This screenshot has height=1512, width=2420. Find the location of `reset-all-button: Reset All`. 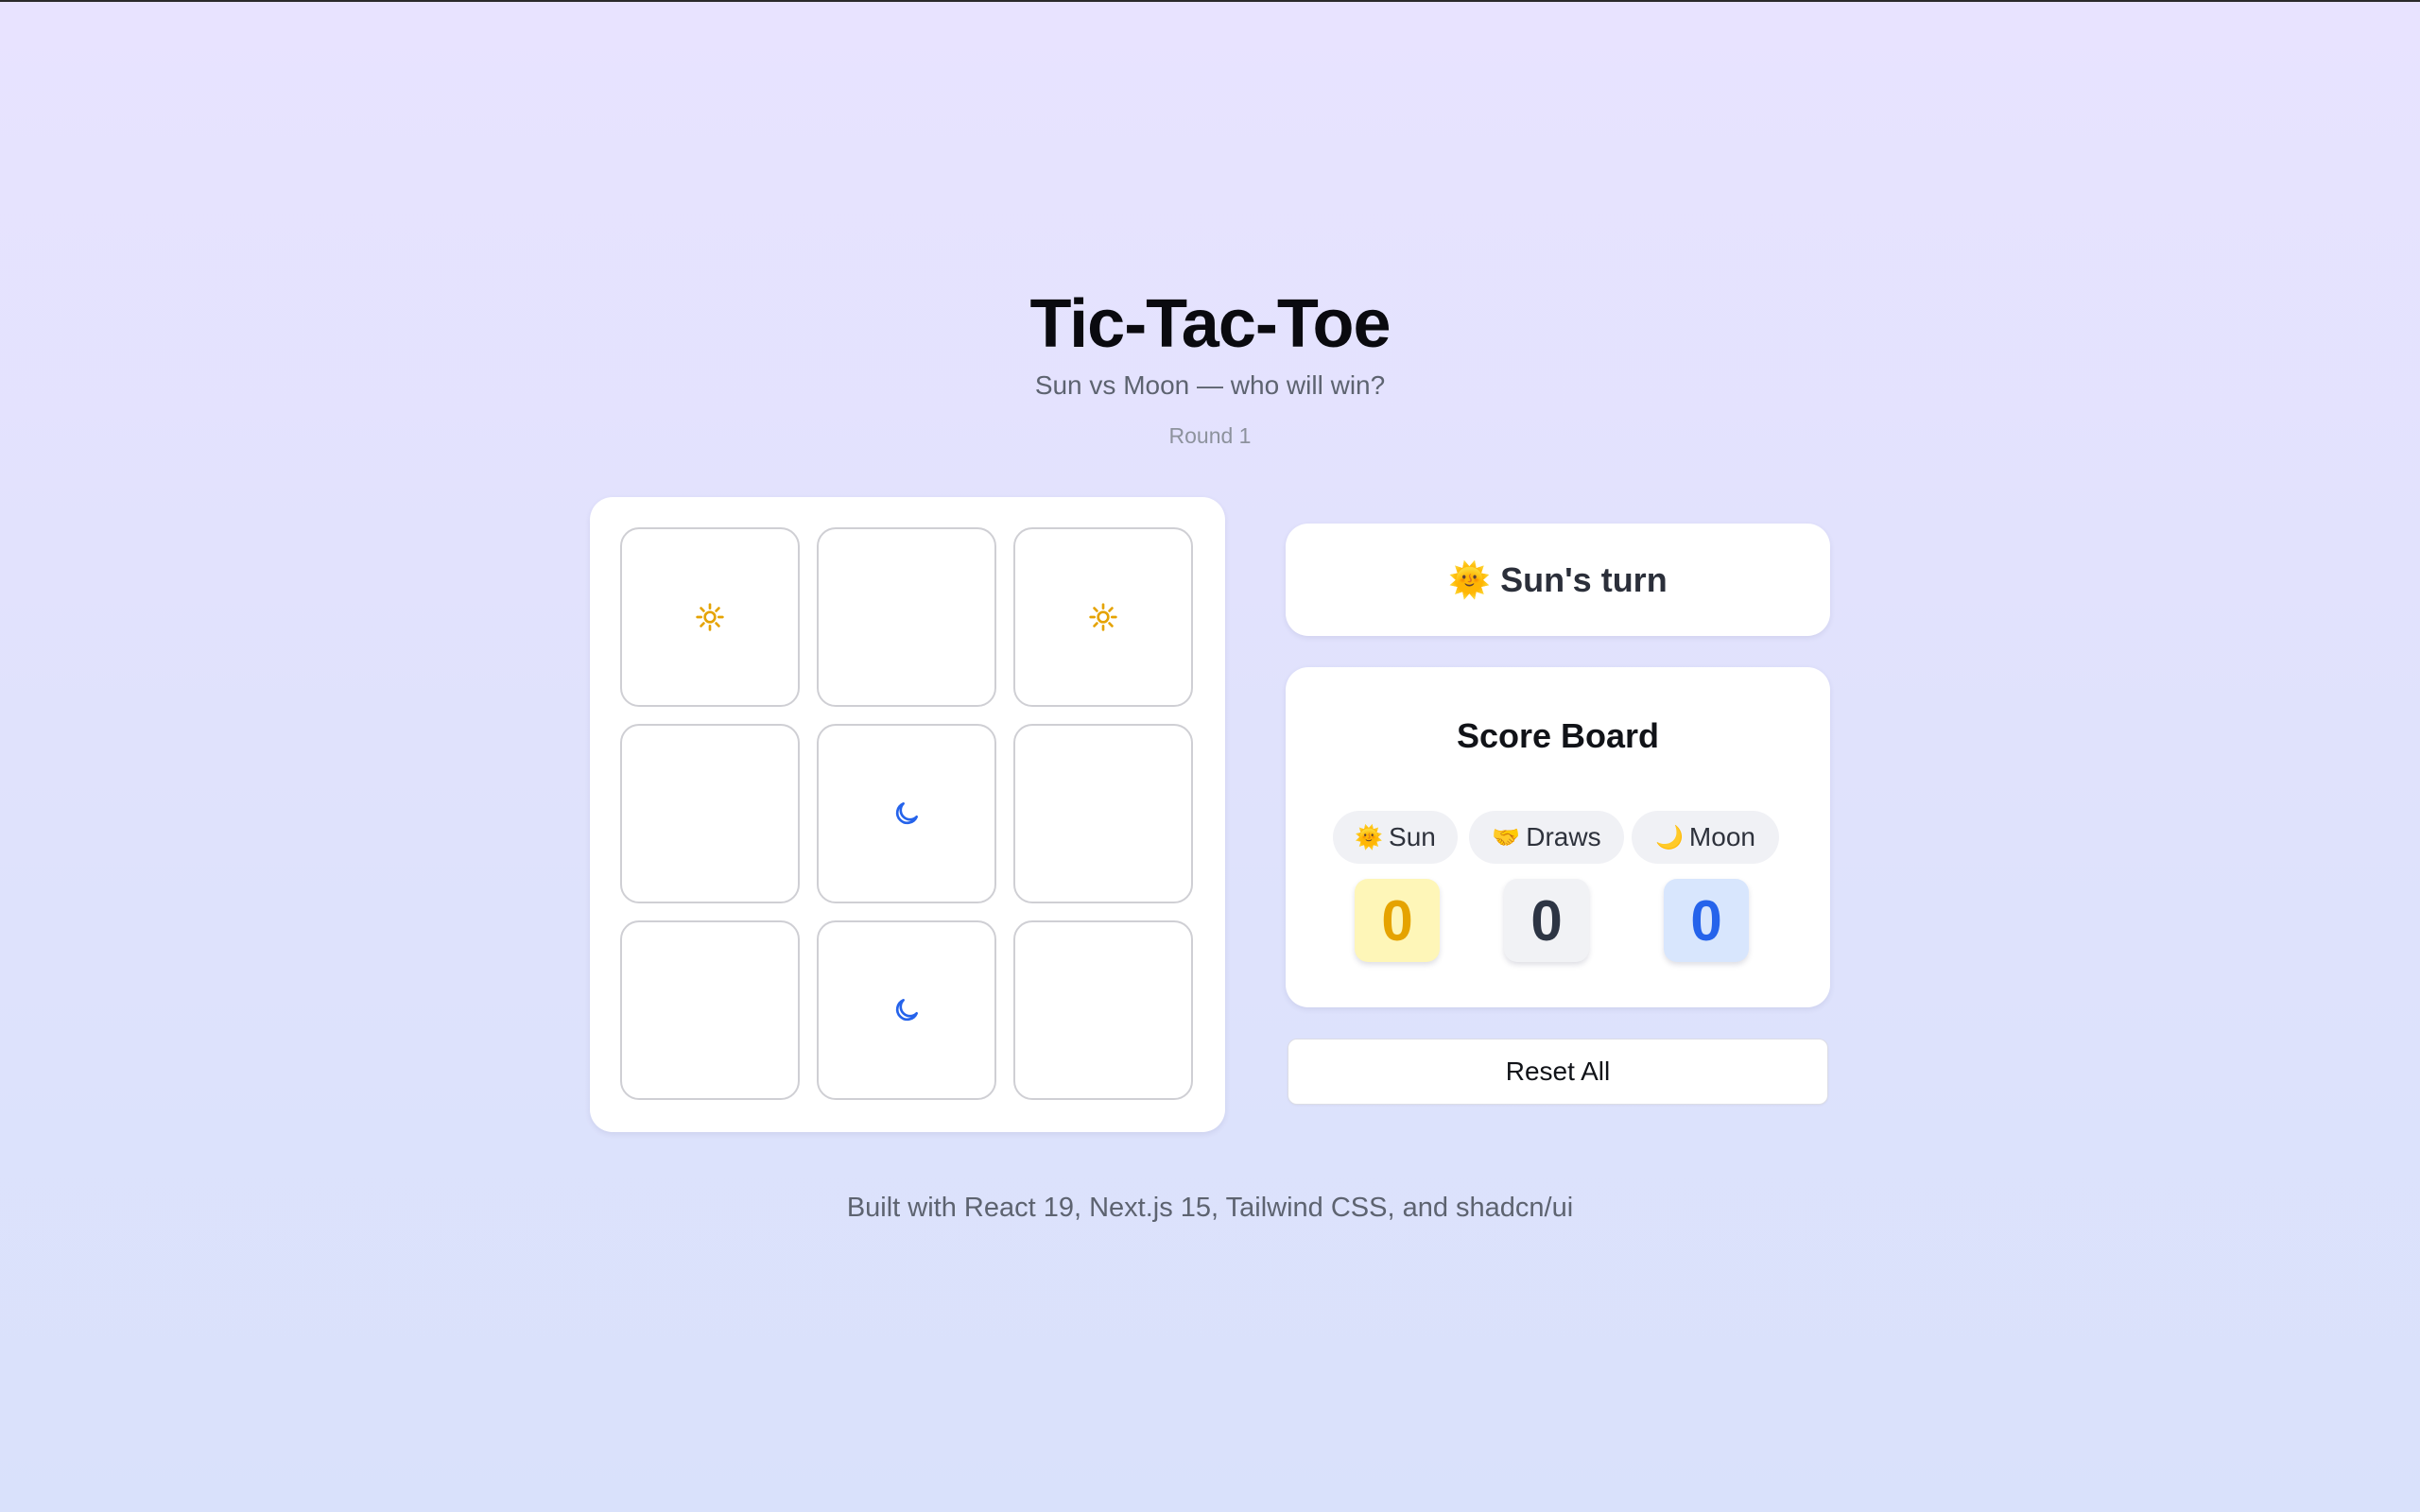

reset-all-button: Reset All is located at coordinates (1558, 1072).